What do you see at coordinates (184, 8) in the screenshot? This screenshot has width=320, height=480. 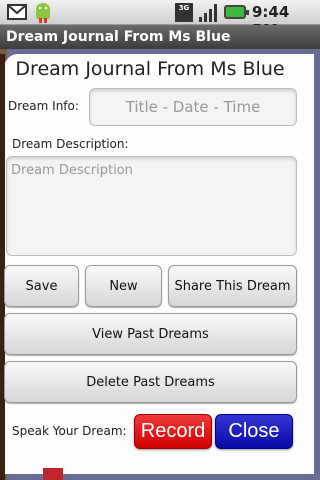 I see `network-label: 3G` at bounding box center [184, 8].